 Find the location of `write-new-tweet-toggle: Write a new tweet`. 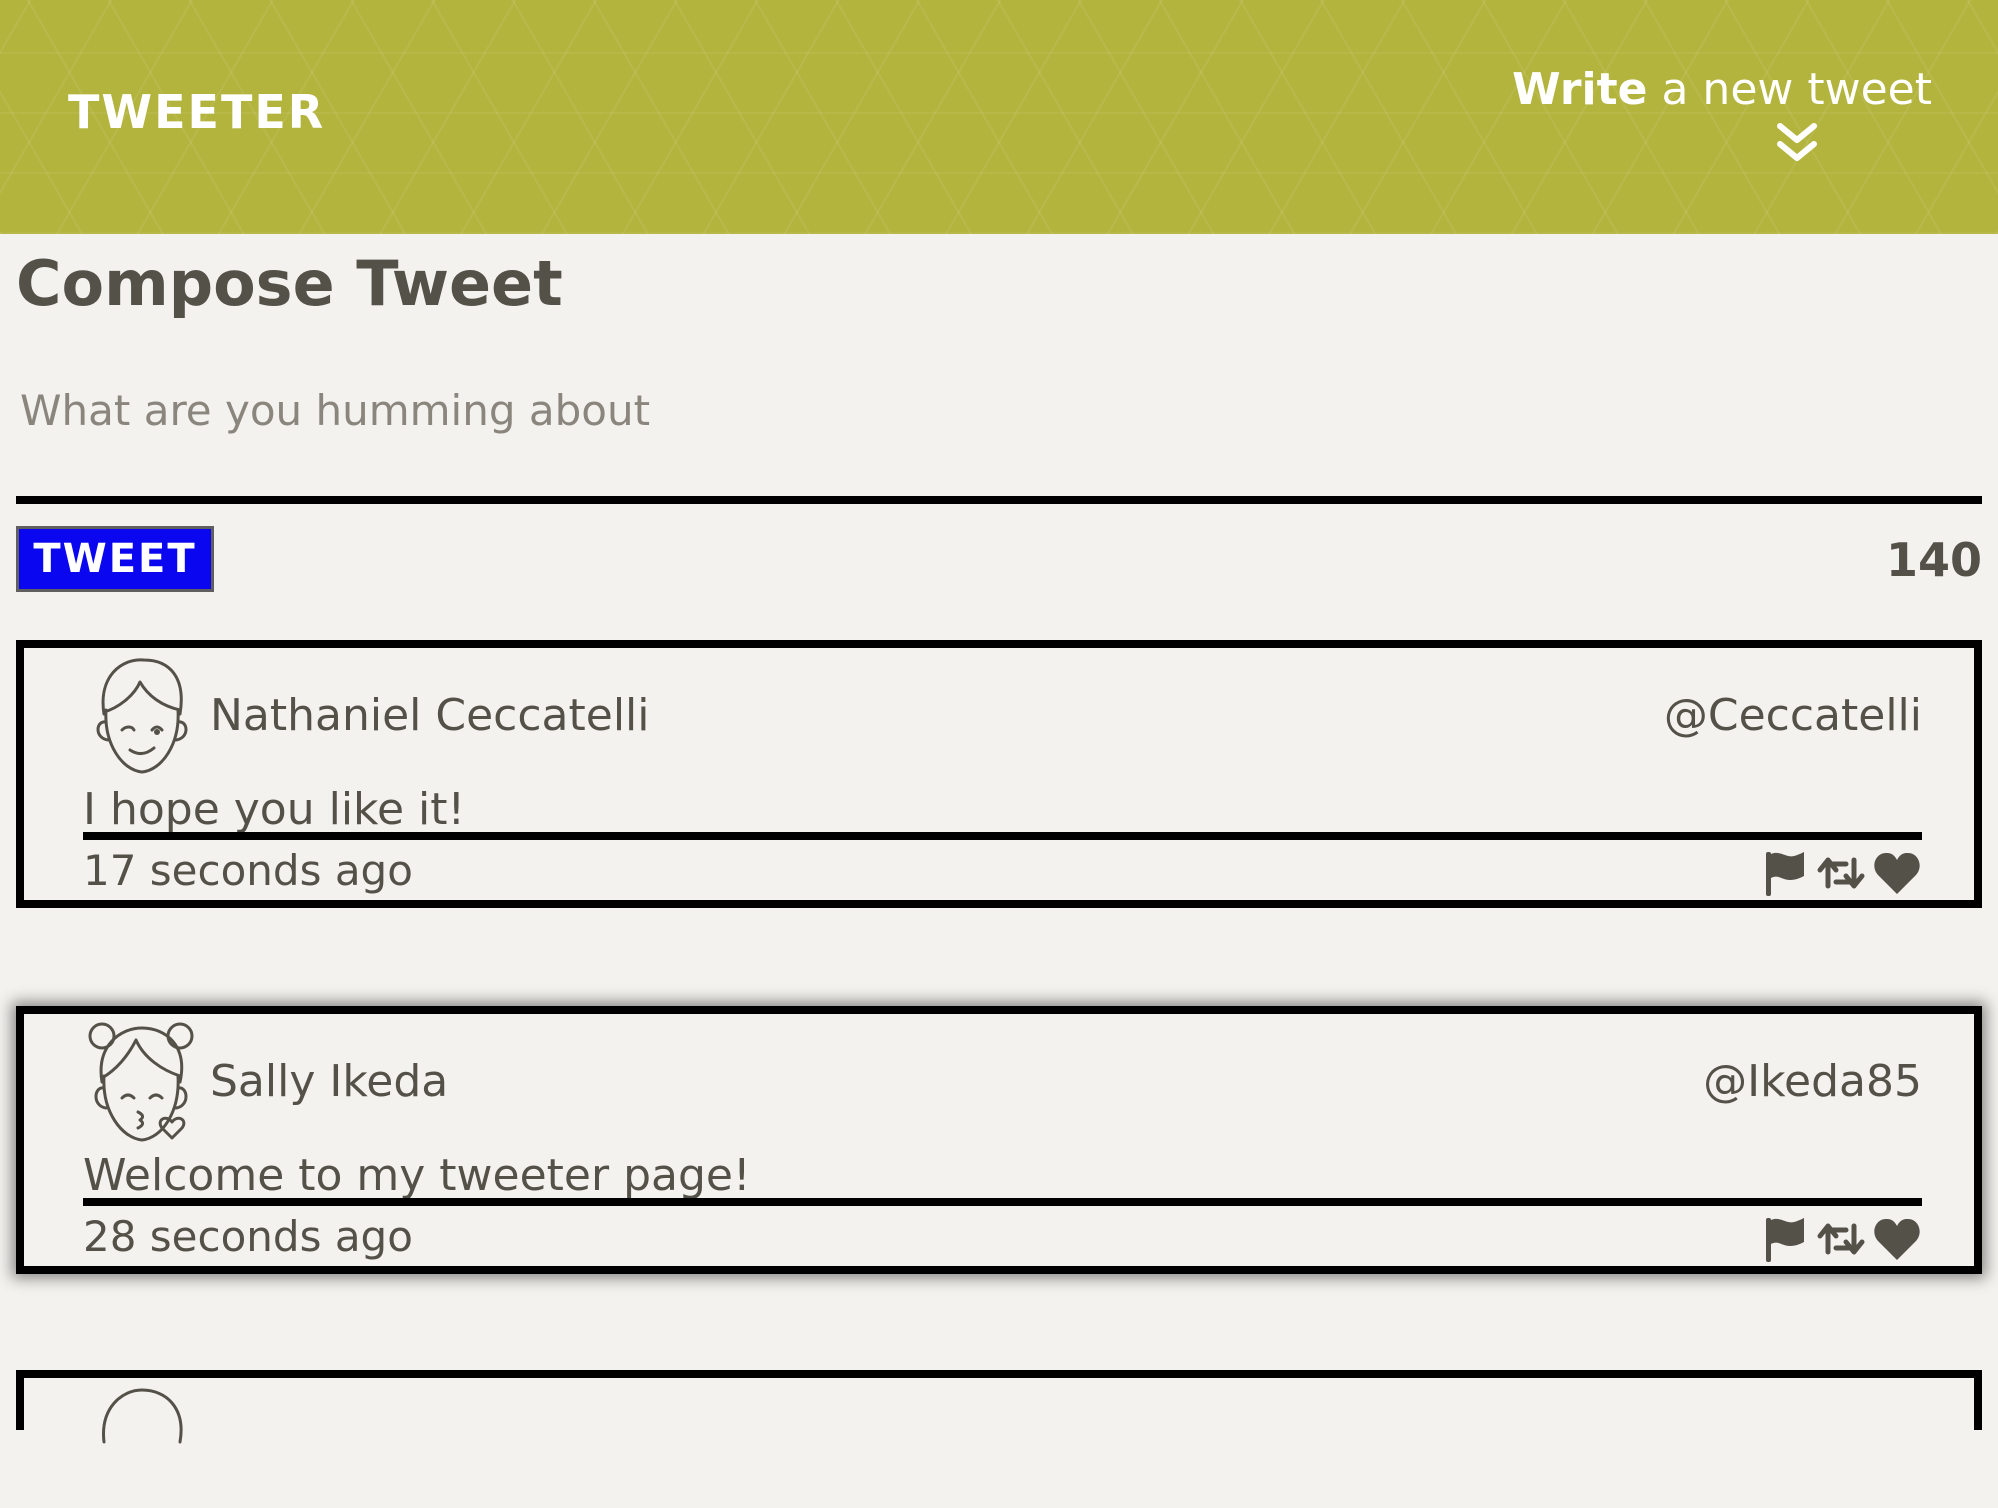

write-new-tweet-toggle: Write a new tweet is located at coordinates (1722, 117).